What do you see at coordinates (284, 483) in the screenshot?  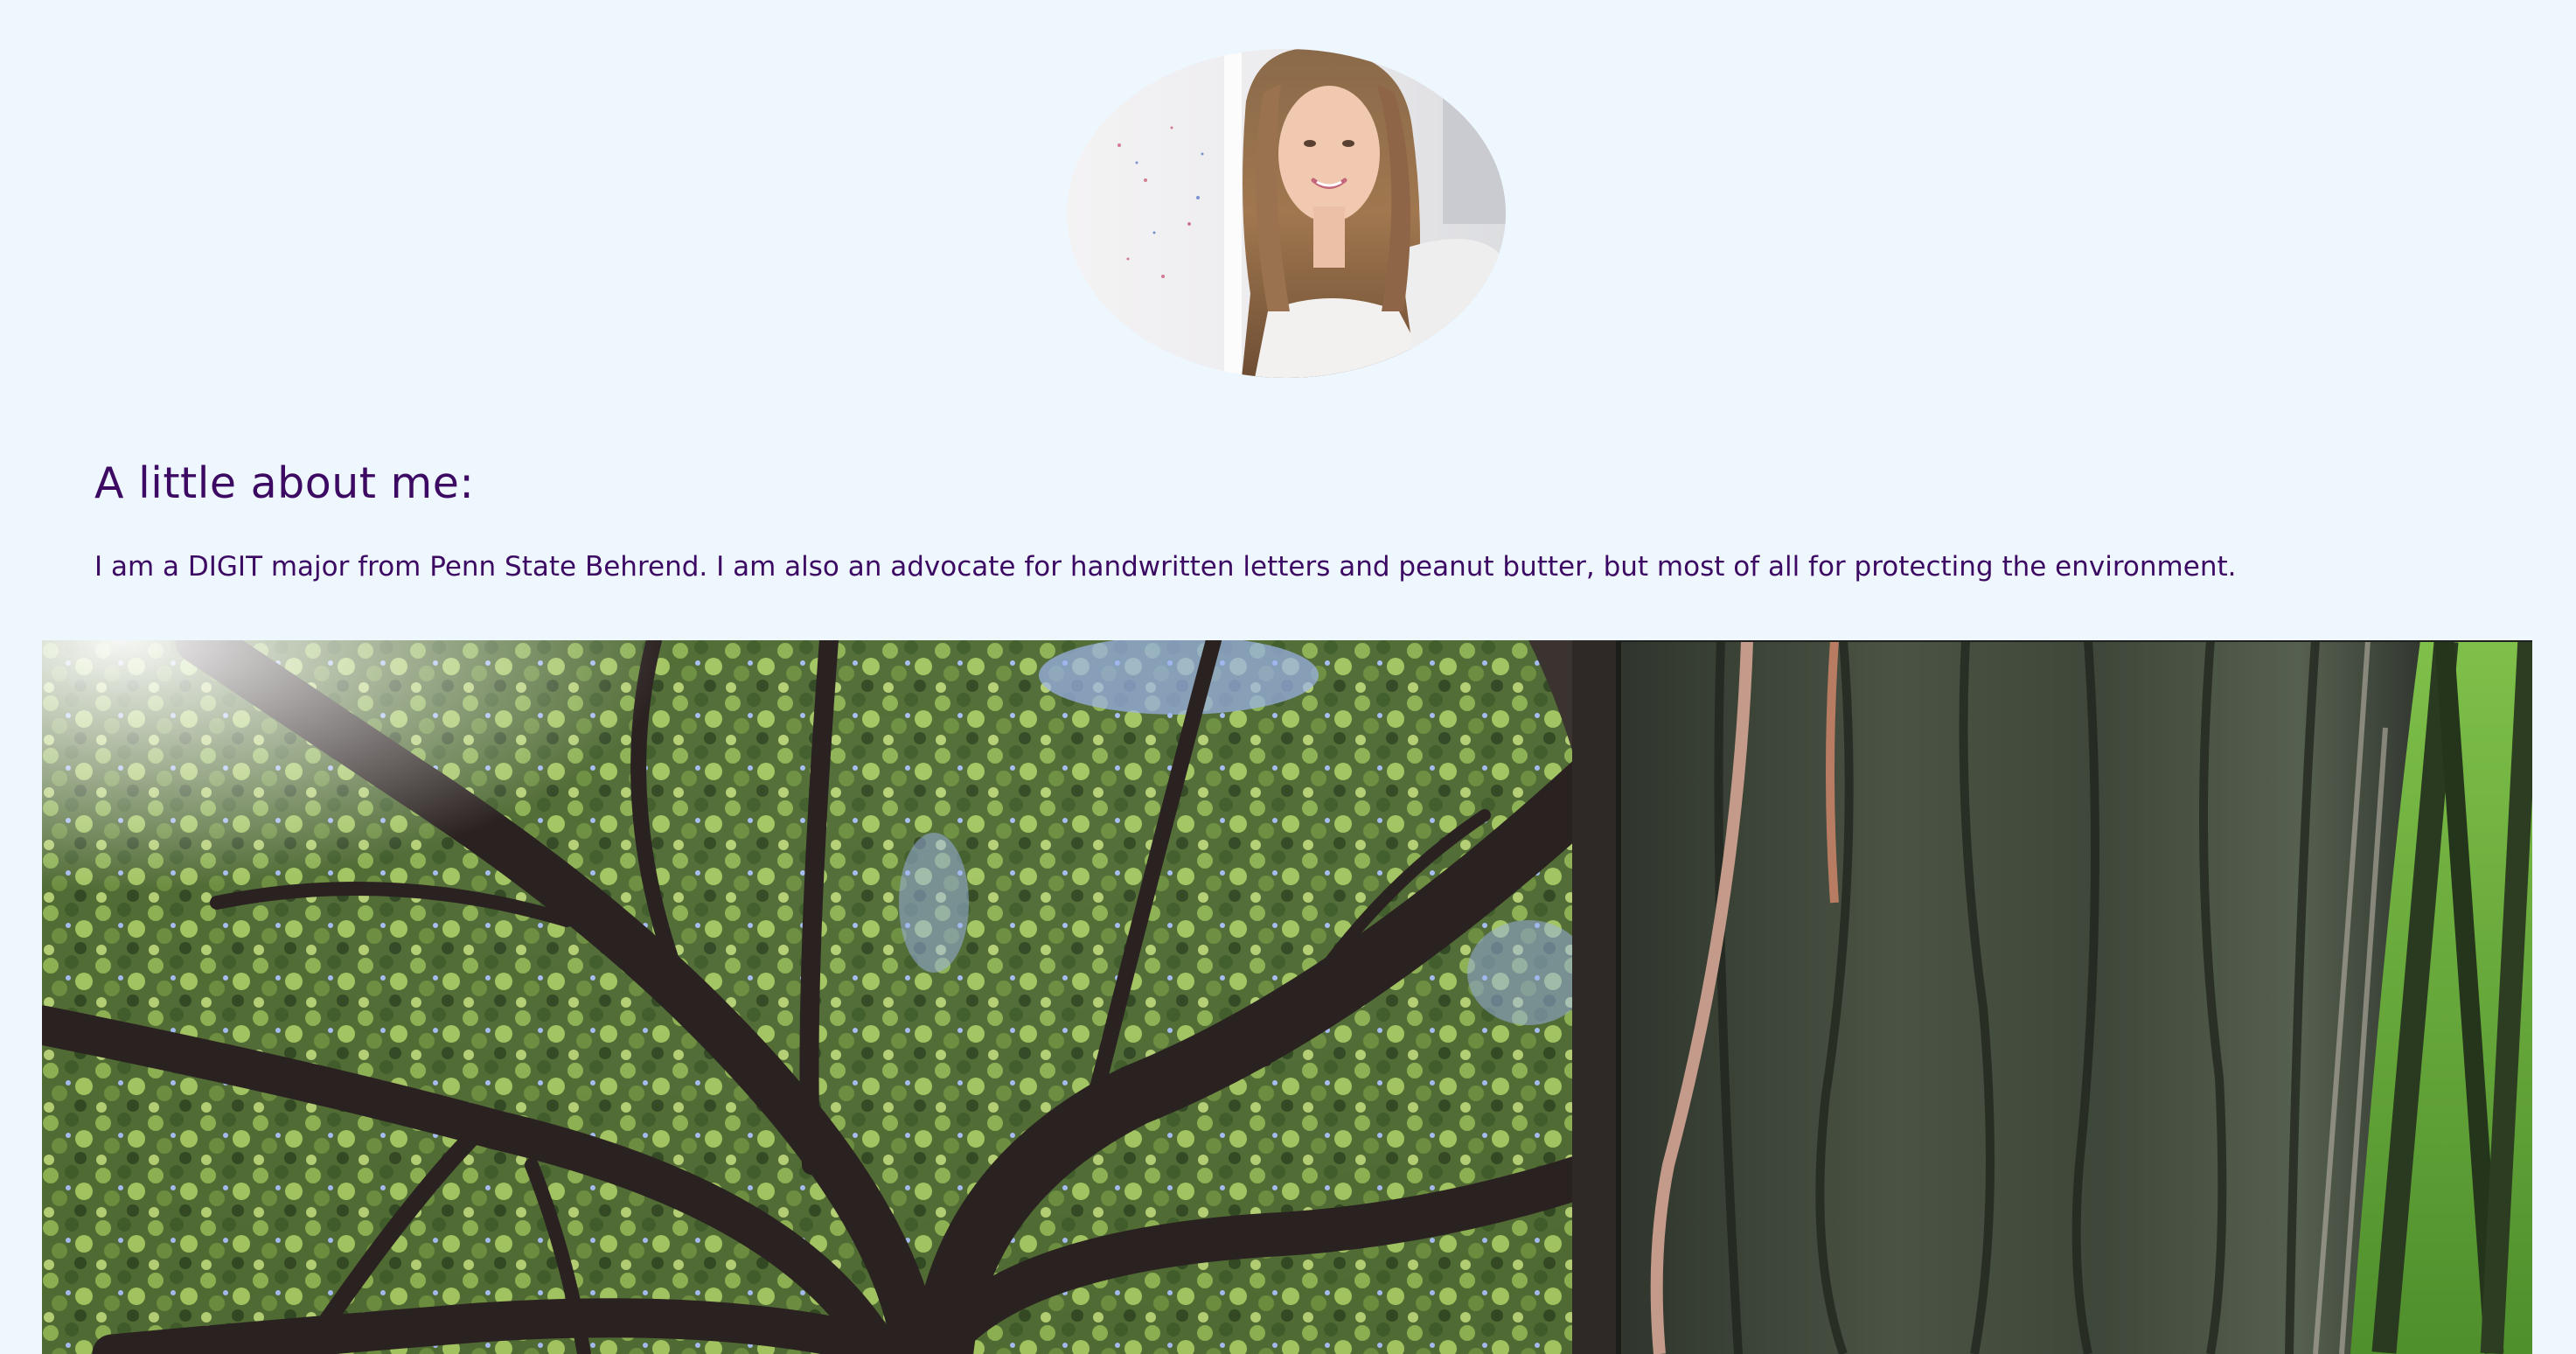 I see `about-heading: A little about me:` at bounding box center [284, 483].